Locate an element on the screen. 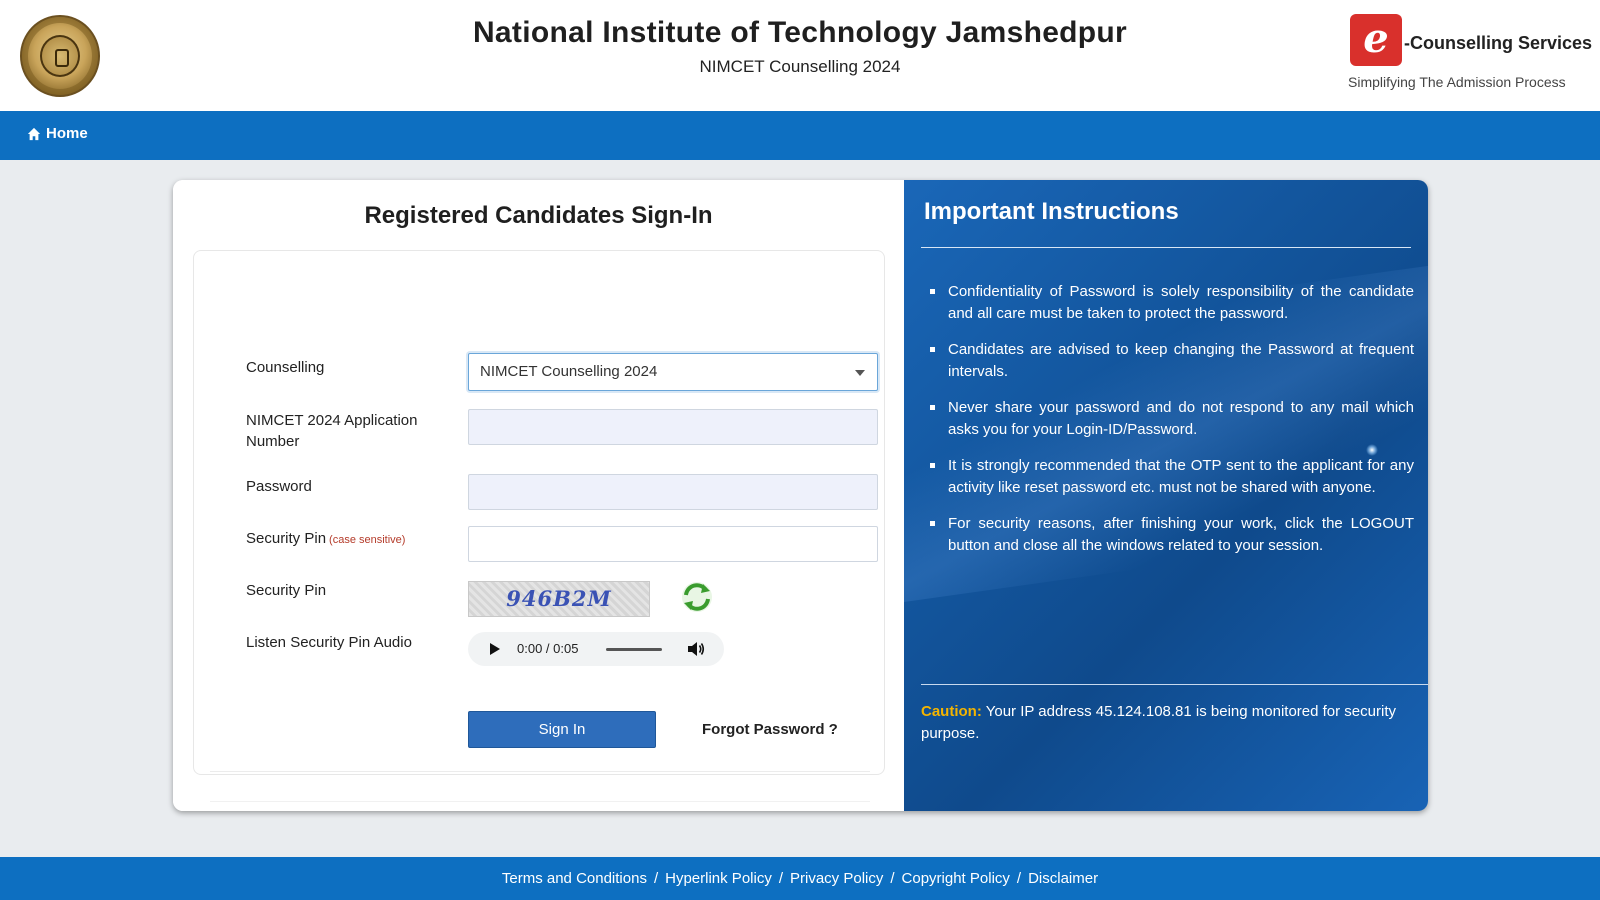 The height and width of the screenshot is (900, 1600). counselling-select: NIMCET Counselling 2024 is located at coordinates (673, 372).